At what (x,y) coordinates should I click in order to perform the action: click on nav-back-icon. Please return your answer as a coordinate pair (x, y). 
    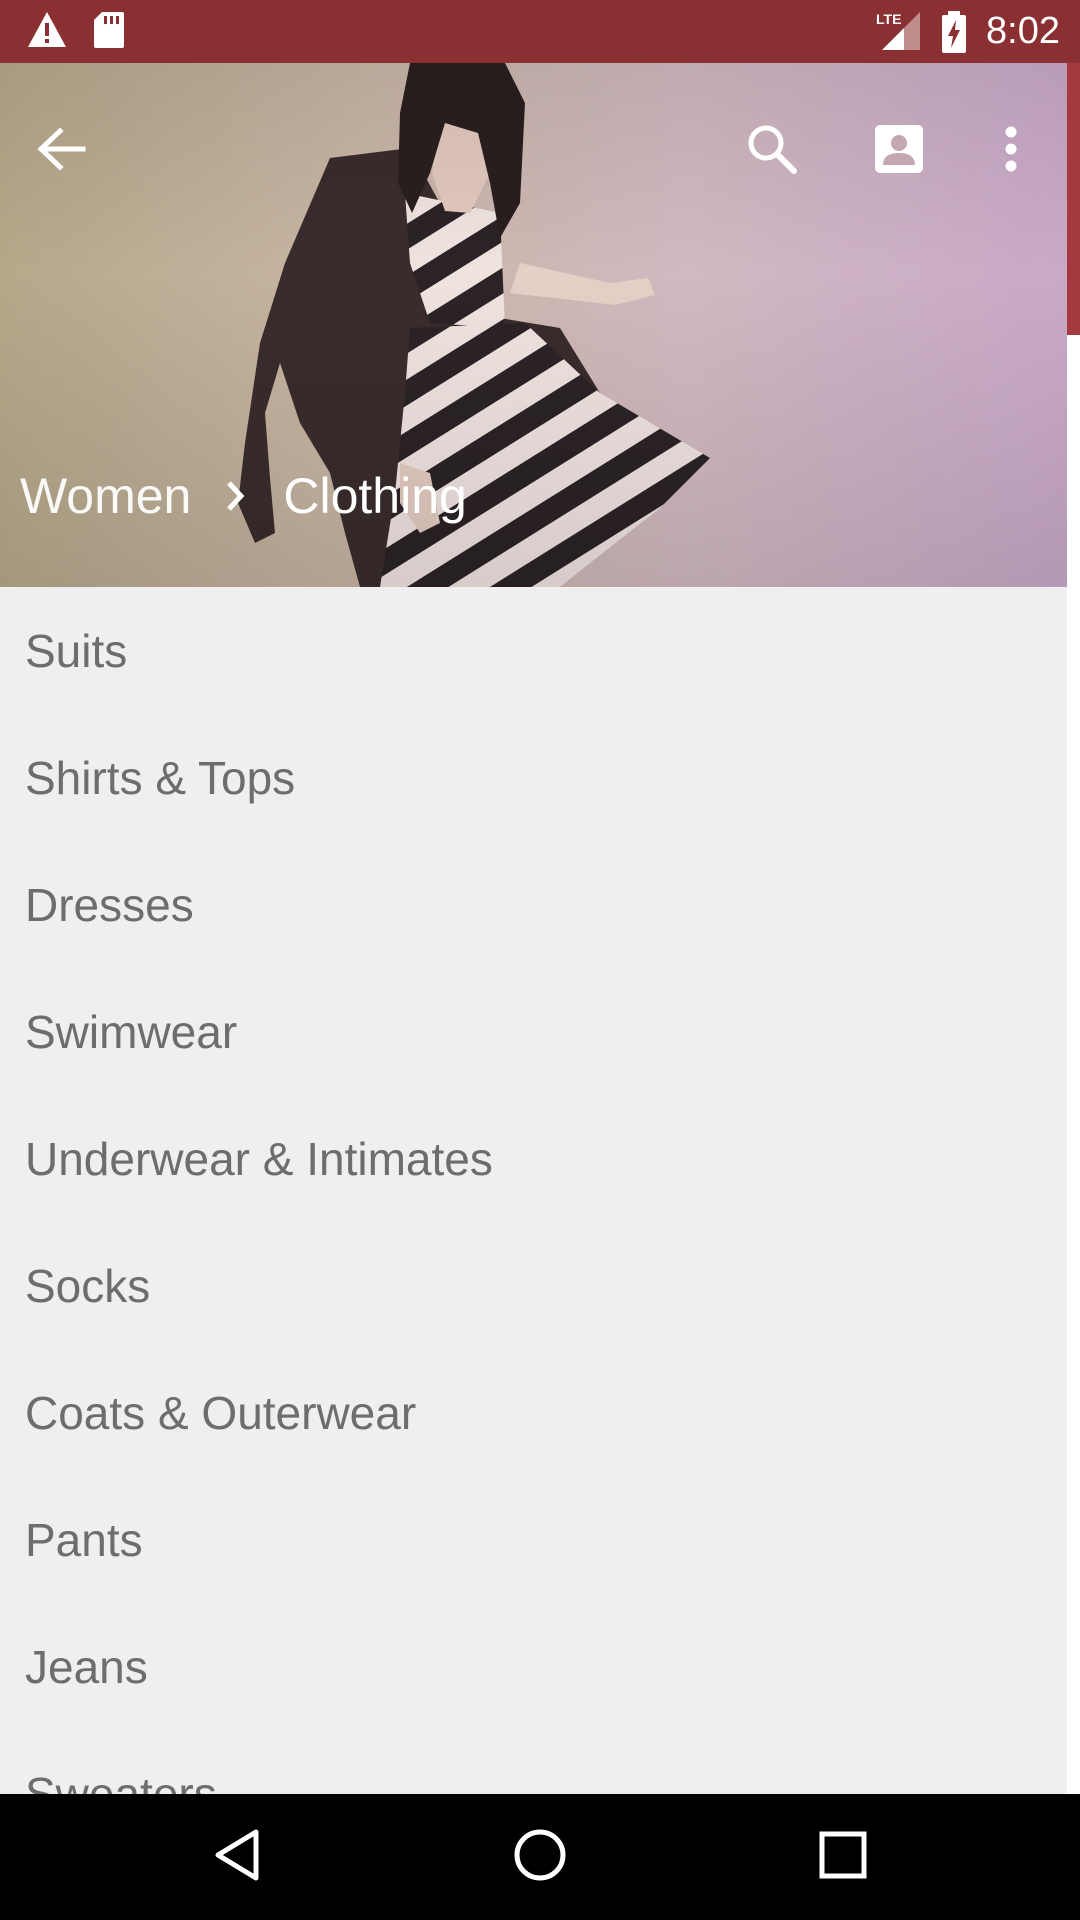
    Looking at the image, I should click on (237, 1857).